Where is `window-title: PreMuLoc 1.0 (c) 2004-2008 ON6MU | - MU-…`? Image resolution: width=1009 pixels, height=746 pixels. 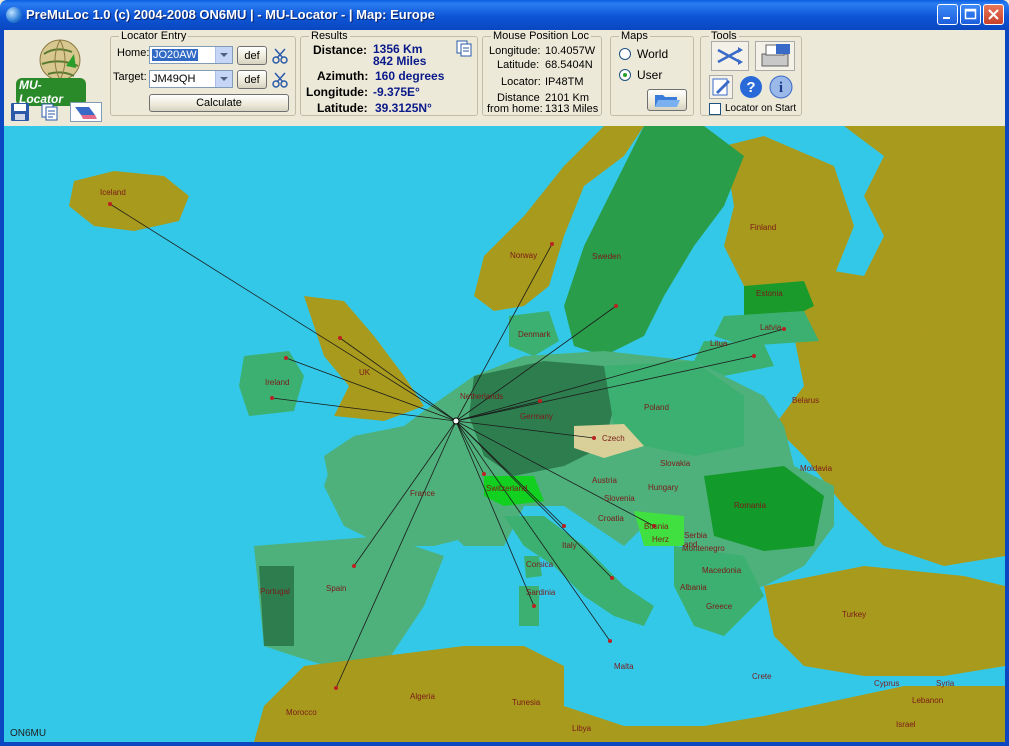 window-title: PreMuLoc 1.0 (c) 2004-2008 ON6MU | - MU-… is located at coordinates (230, 14).